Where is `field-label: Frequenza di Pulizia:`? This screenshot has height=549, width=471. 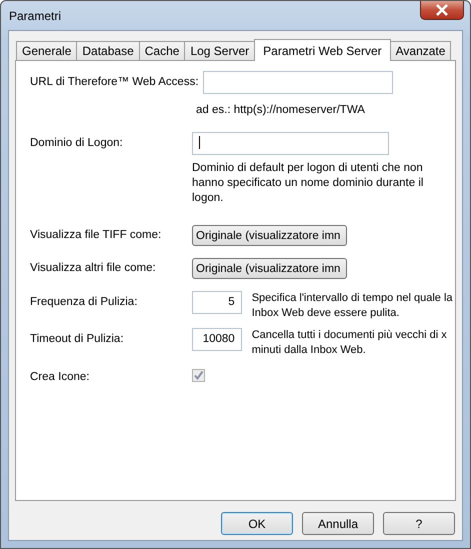 field-label: Frequenza di Pulizia: is located at coordinates (84, 302).